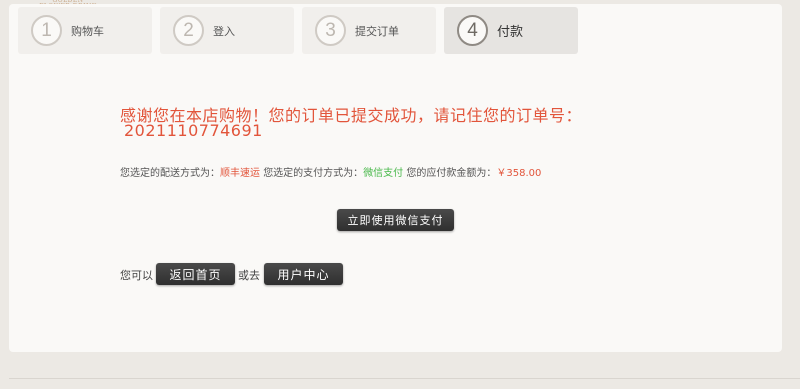 Image resolution: width=800 pixels, height=389 pixels. Describe the element at coordinates (313, 173) in the screenshot. I see `payment-label: 您选定的支付方式为：` at that location.